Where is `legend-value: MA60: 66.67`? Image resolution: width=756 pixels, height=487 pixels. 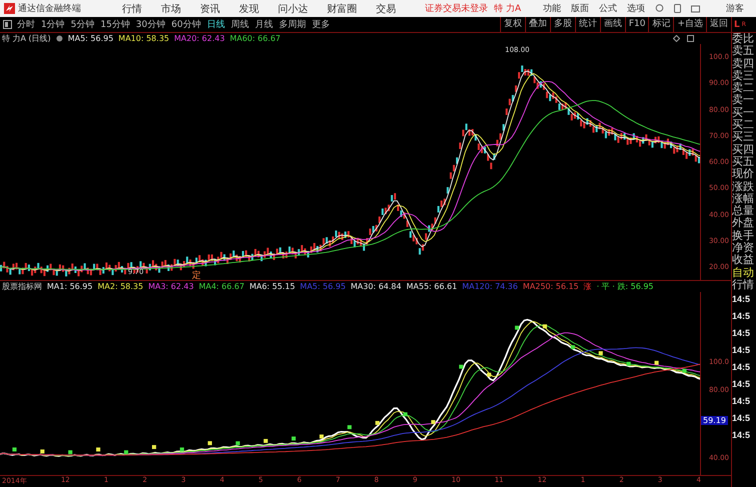 legend-value: MA60: 66.67 is located at coordinates (255, 38).